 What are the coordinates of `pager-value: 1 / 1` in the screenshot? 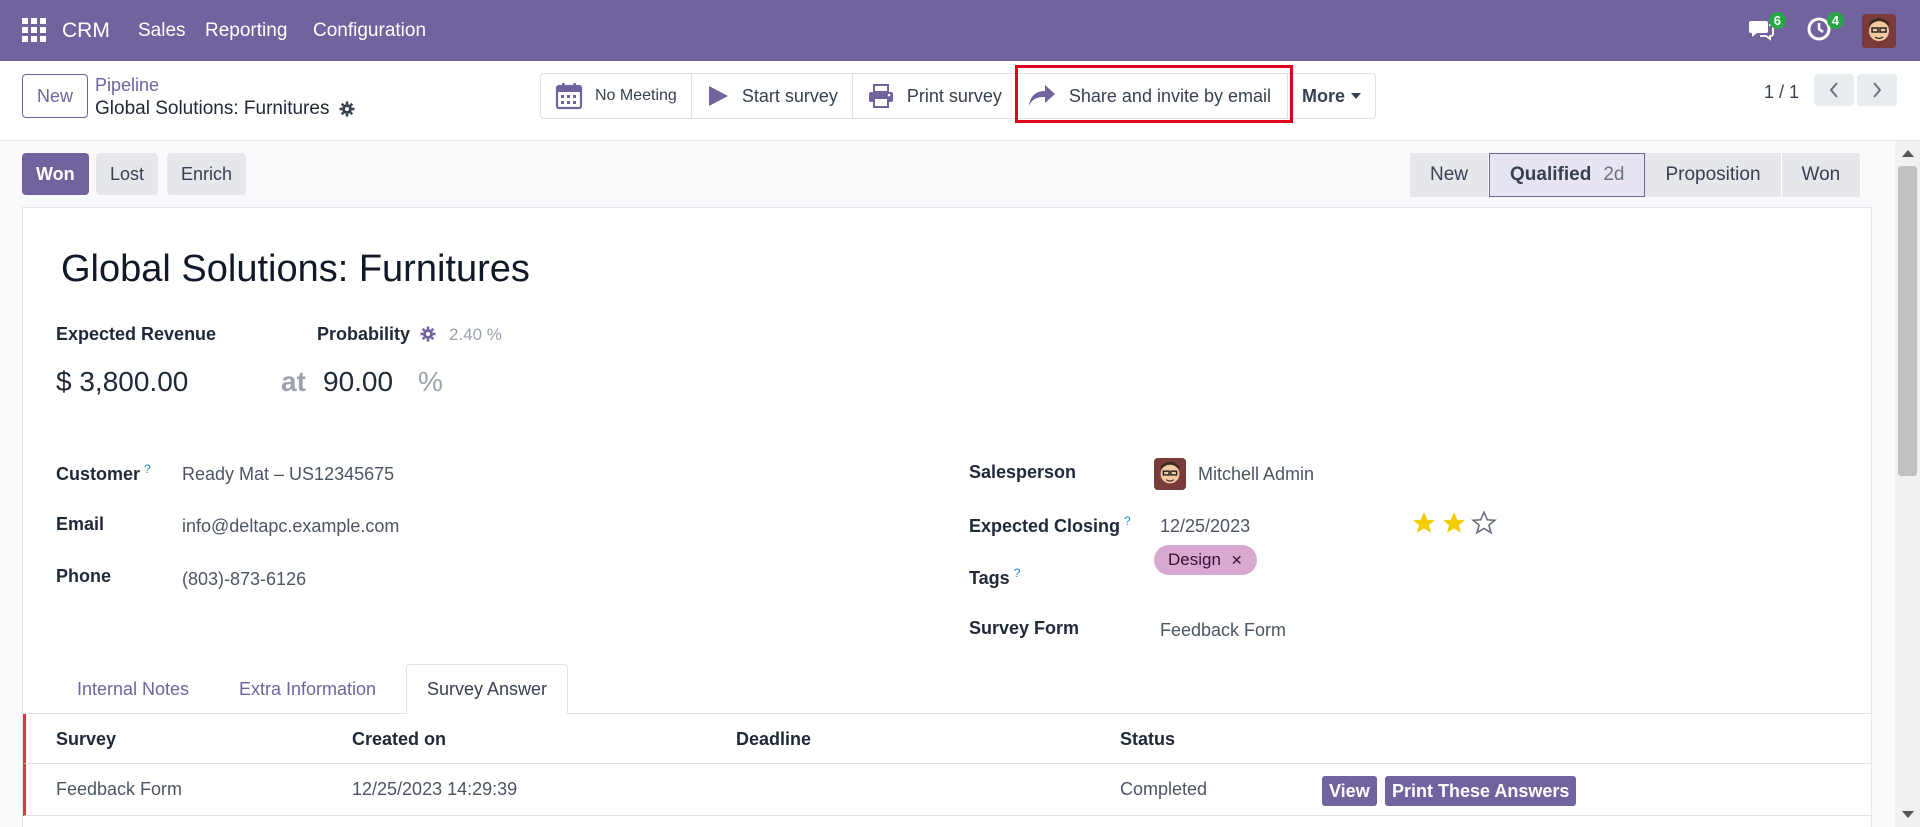 It's located at (1781, 92).